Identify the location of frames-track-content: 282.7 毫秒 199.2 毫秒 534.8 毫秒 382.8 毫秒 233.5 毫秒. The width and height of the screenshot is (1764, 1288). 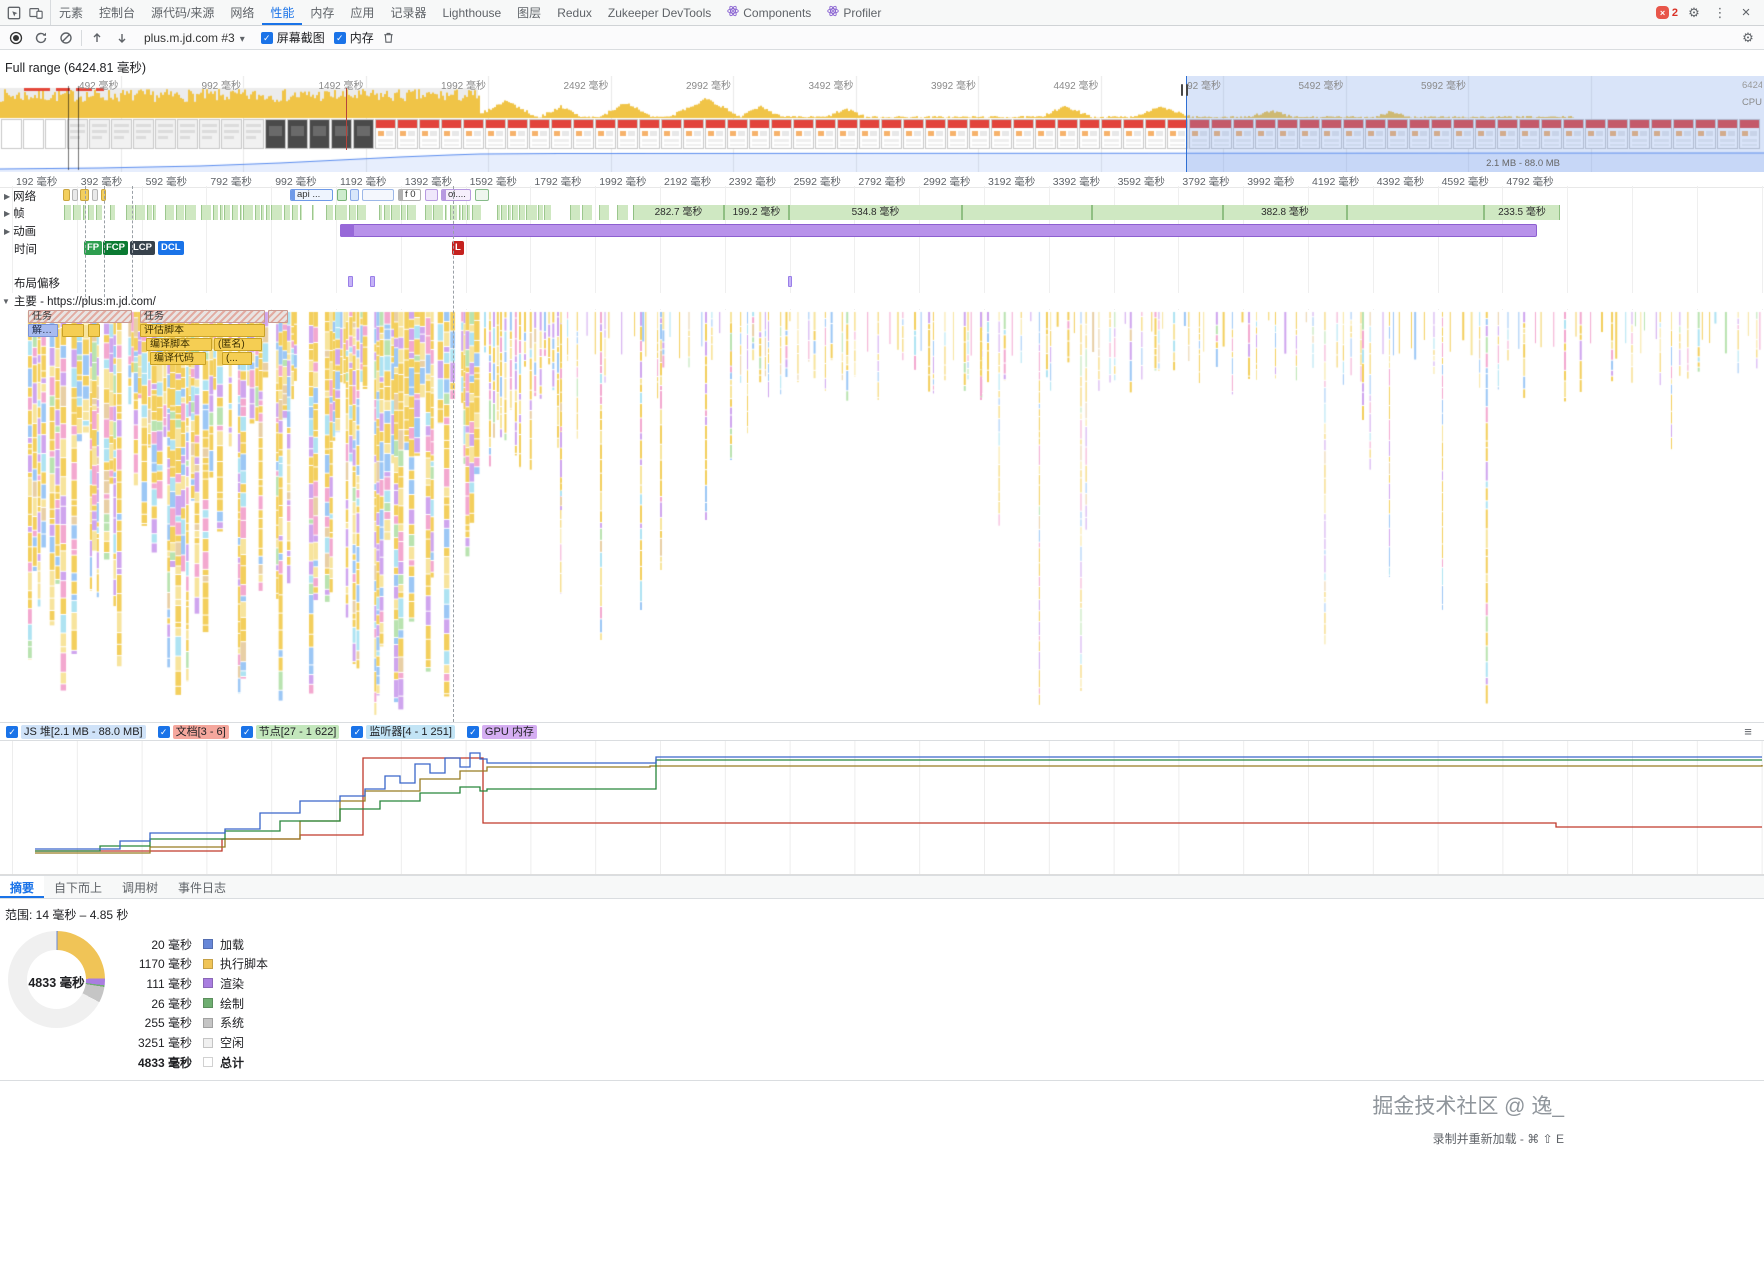
(882, 213).